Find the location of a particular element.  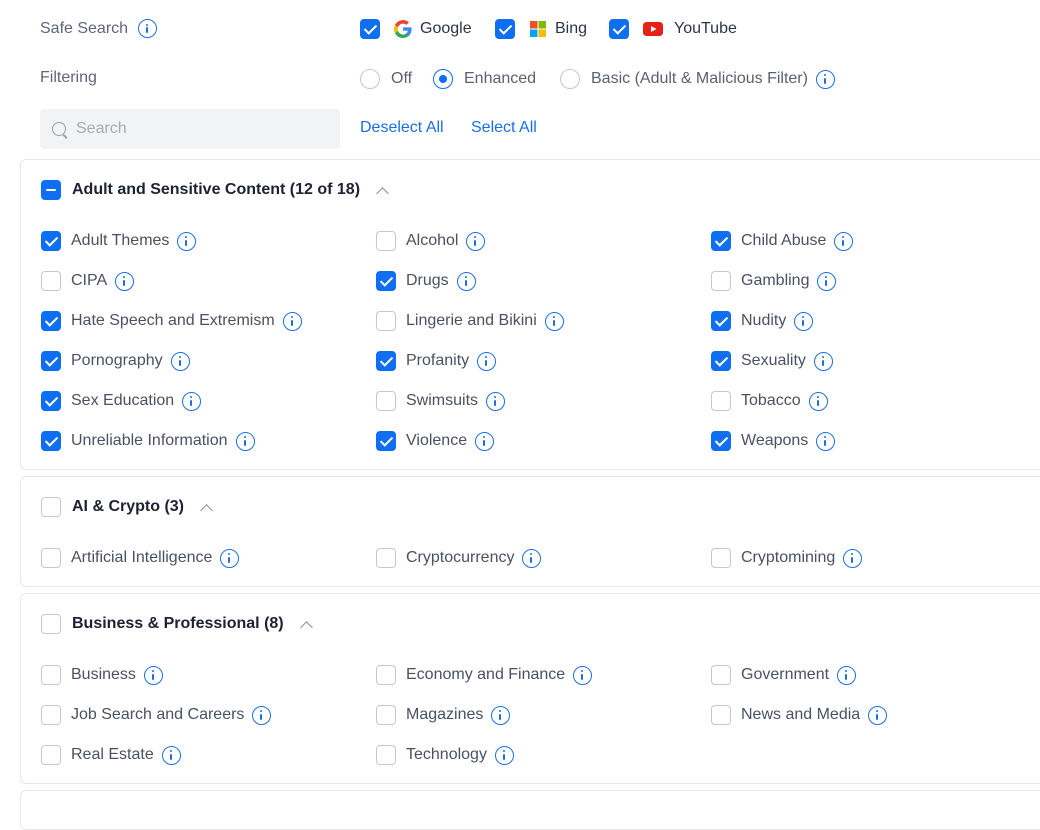

category-item: Tobacco is located at coordinates (769, 401).